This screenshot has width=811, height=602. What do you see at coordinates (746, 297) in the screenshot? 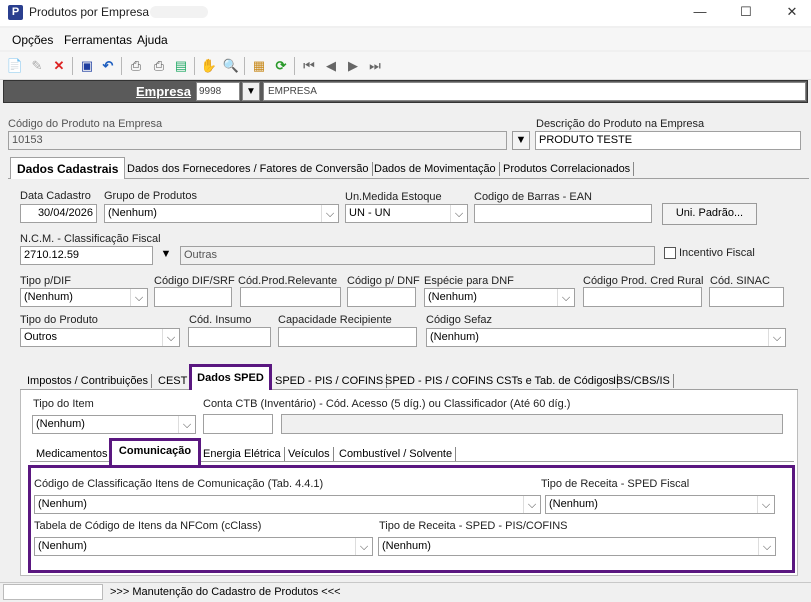
I see `sinac-field` at bounding box center [746, 297].